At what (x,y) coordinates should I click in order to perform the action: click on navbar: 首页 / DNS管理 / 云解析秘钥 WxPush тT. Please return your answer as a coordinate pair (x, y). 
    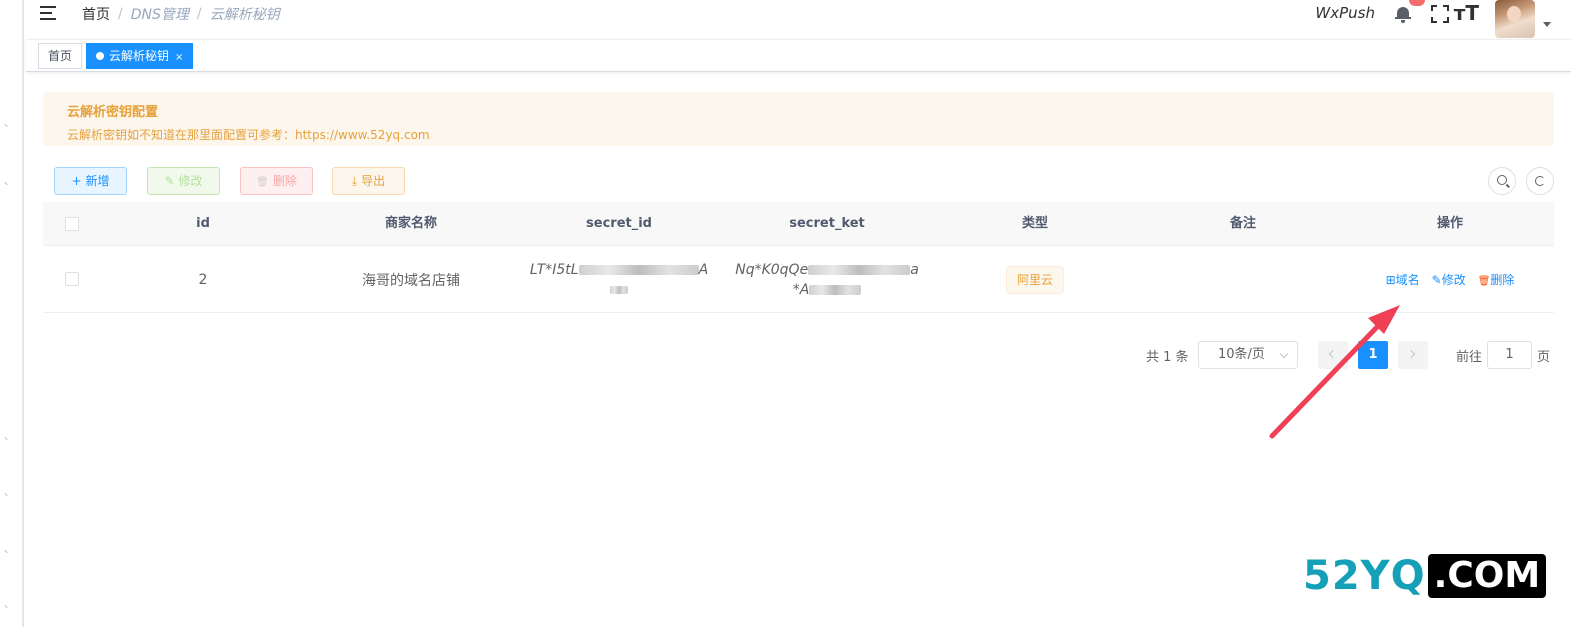
    Looking at the image, I should click on (798, 19).